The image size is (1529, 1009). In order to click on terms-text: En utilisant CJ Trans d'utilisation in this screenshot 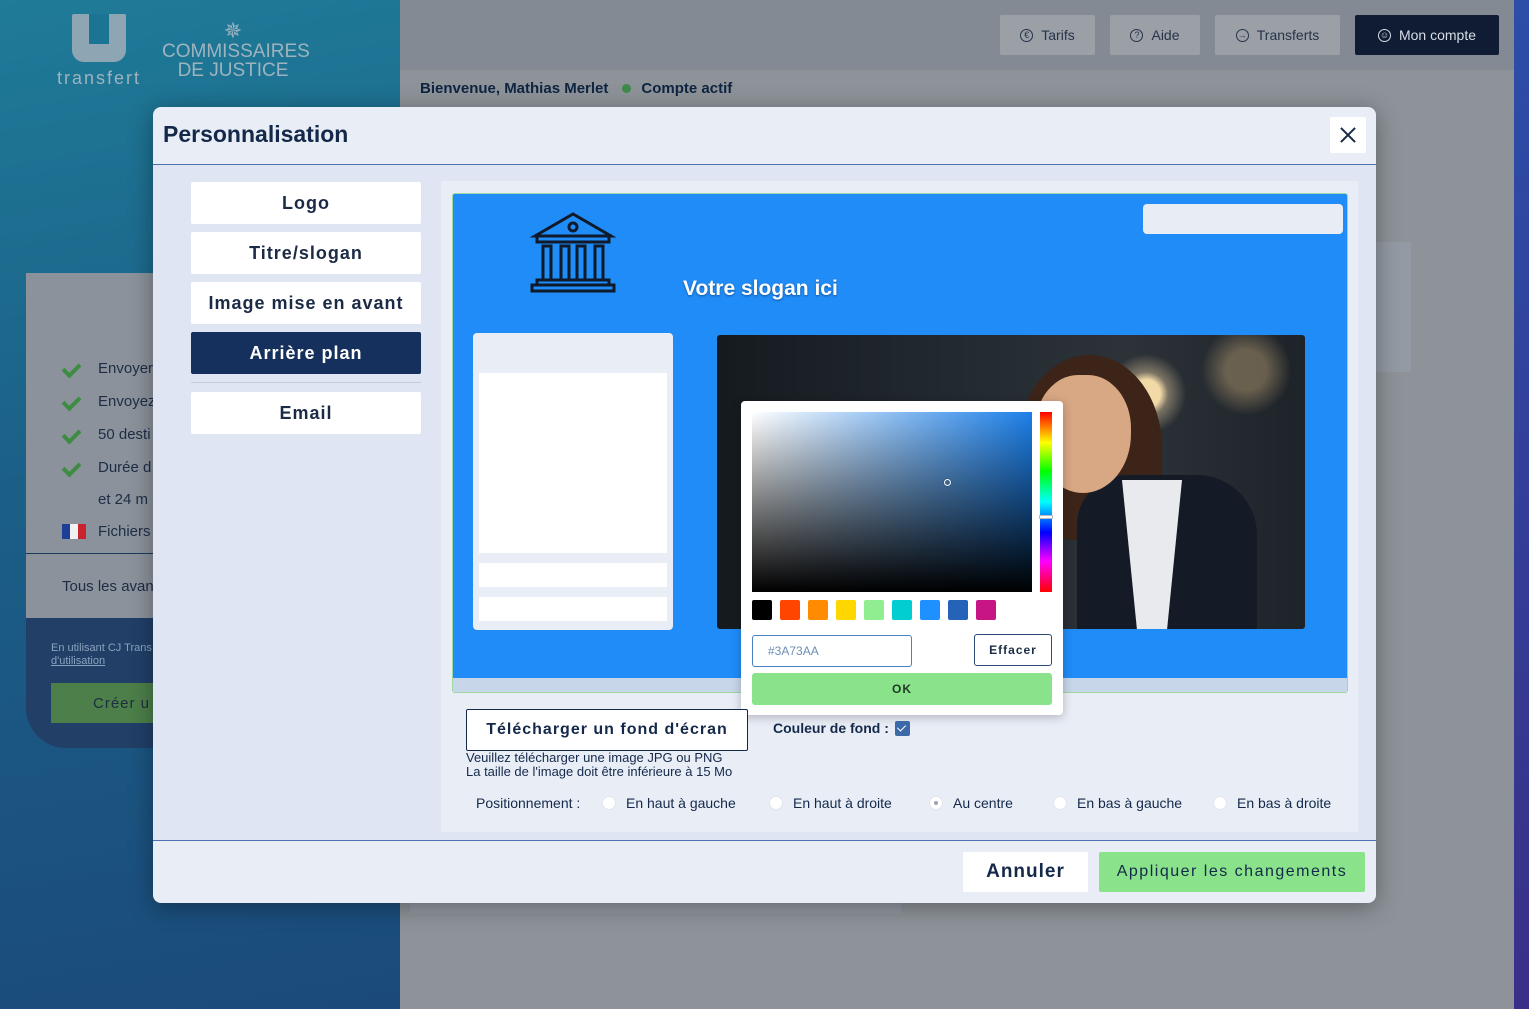, I will do `click(101, 655)`.